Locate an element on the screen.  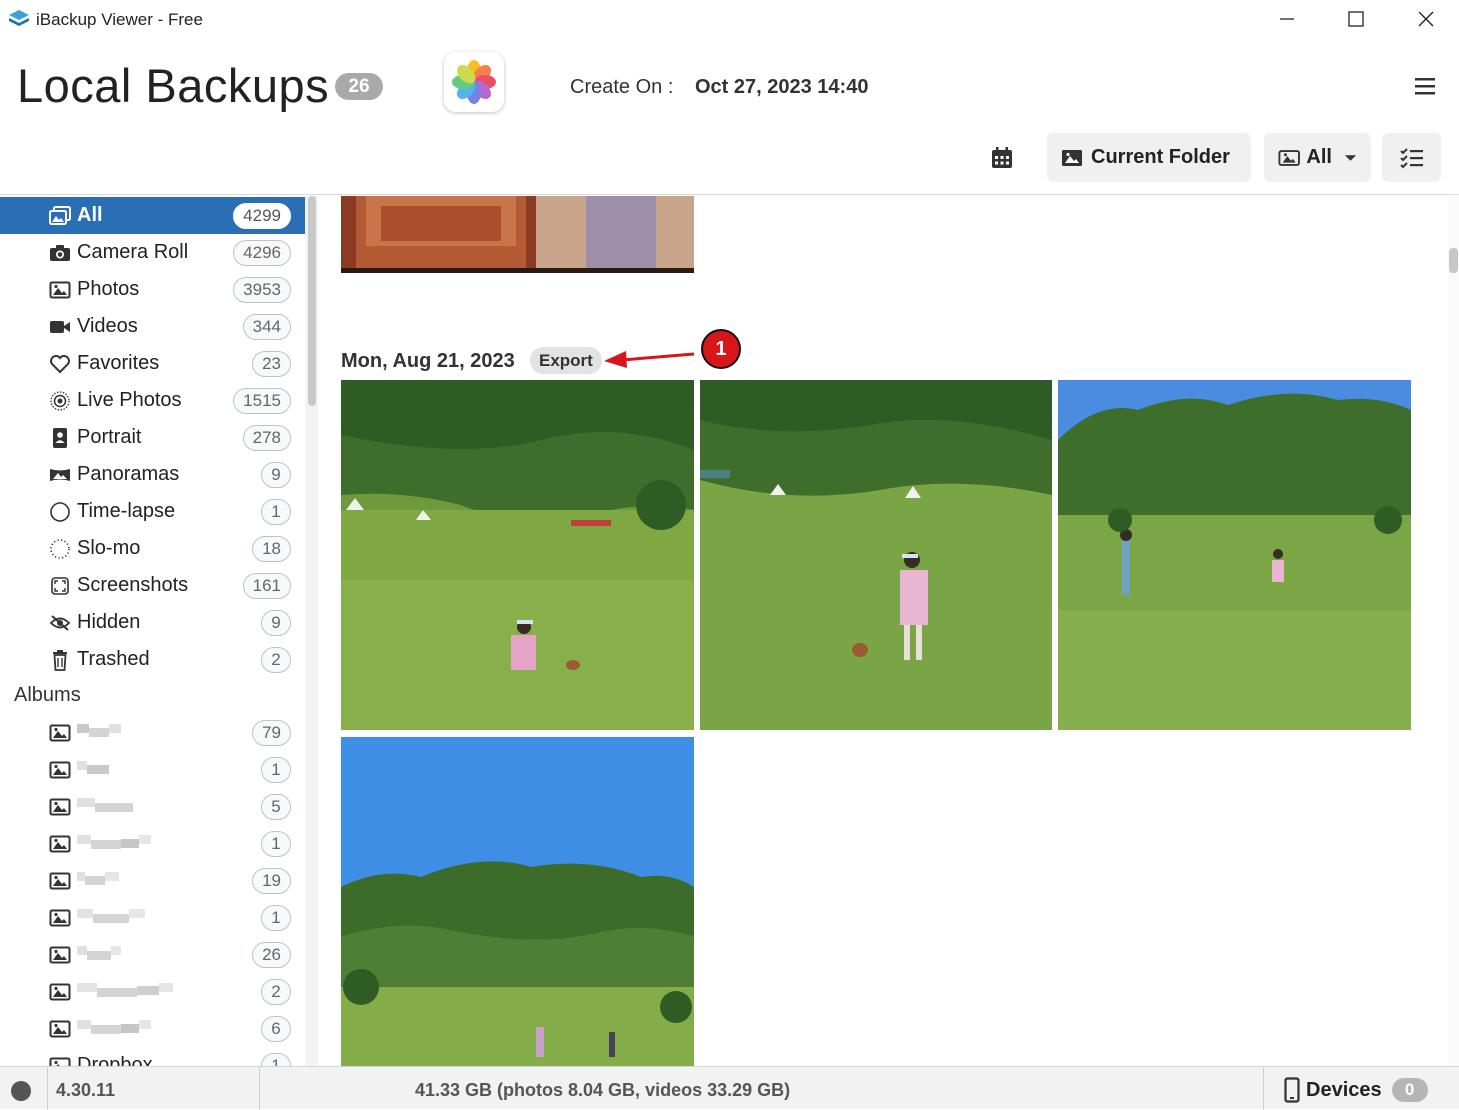
image-folder-icon is located at coordinates (1072, 157).